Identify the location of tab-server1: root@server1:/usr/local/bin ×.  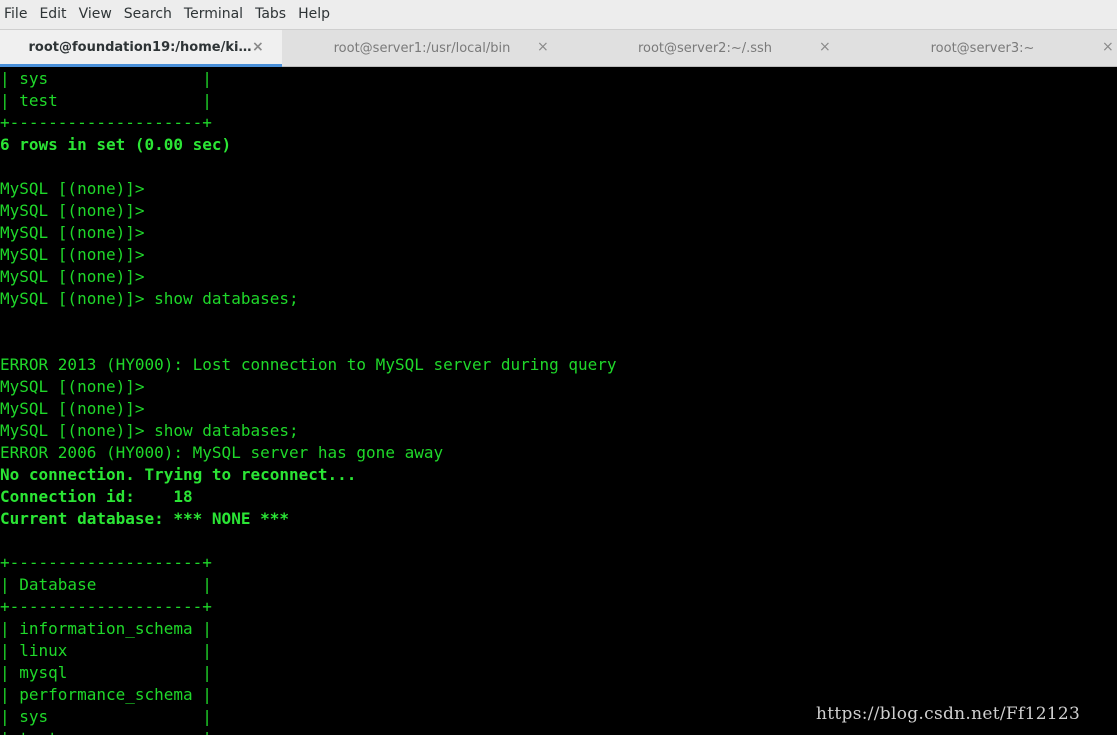
(422, 48).